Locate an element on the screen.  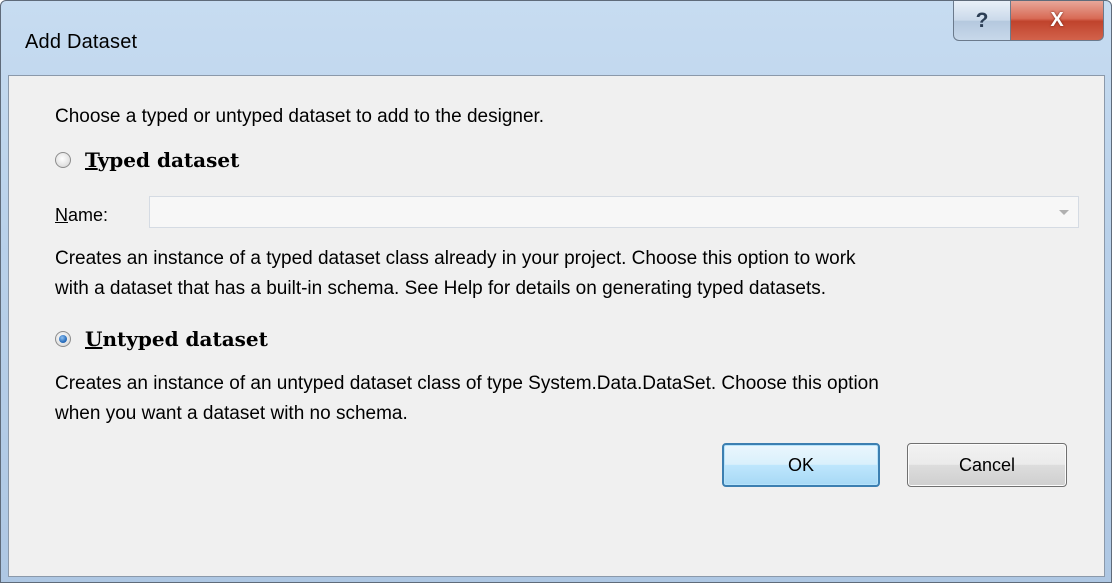
caption-buttons: ? X is located at coordinates (1028, 21).